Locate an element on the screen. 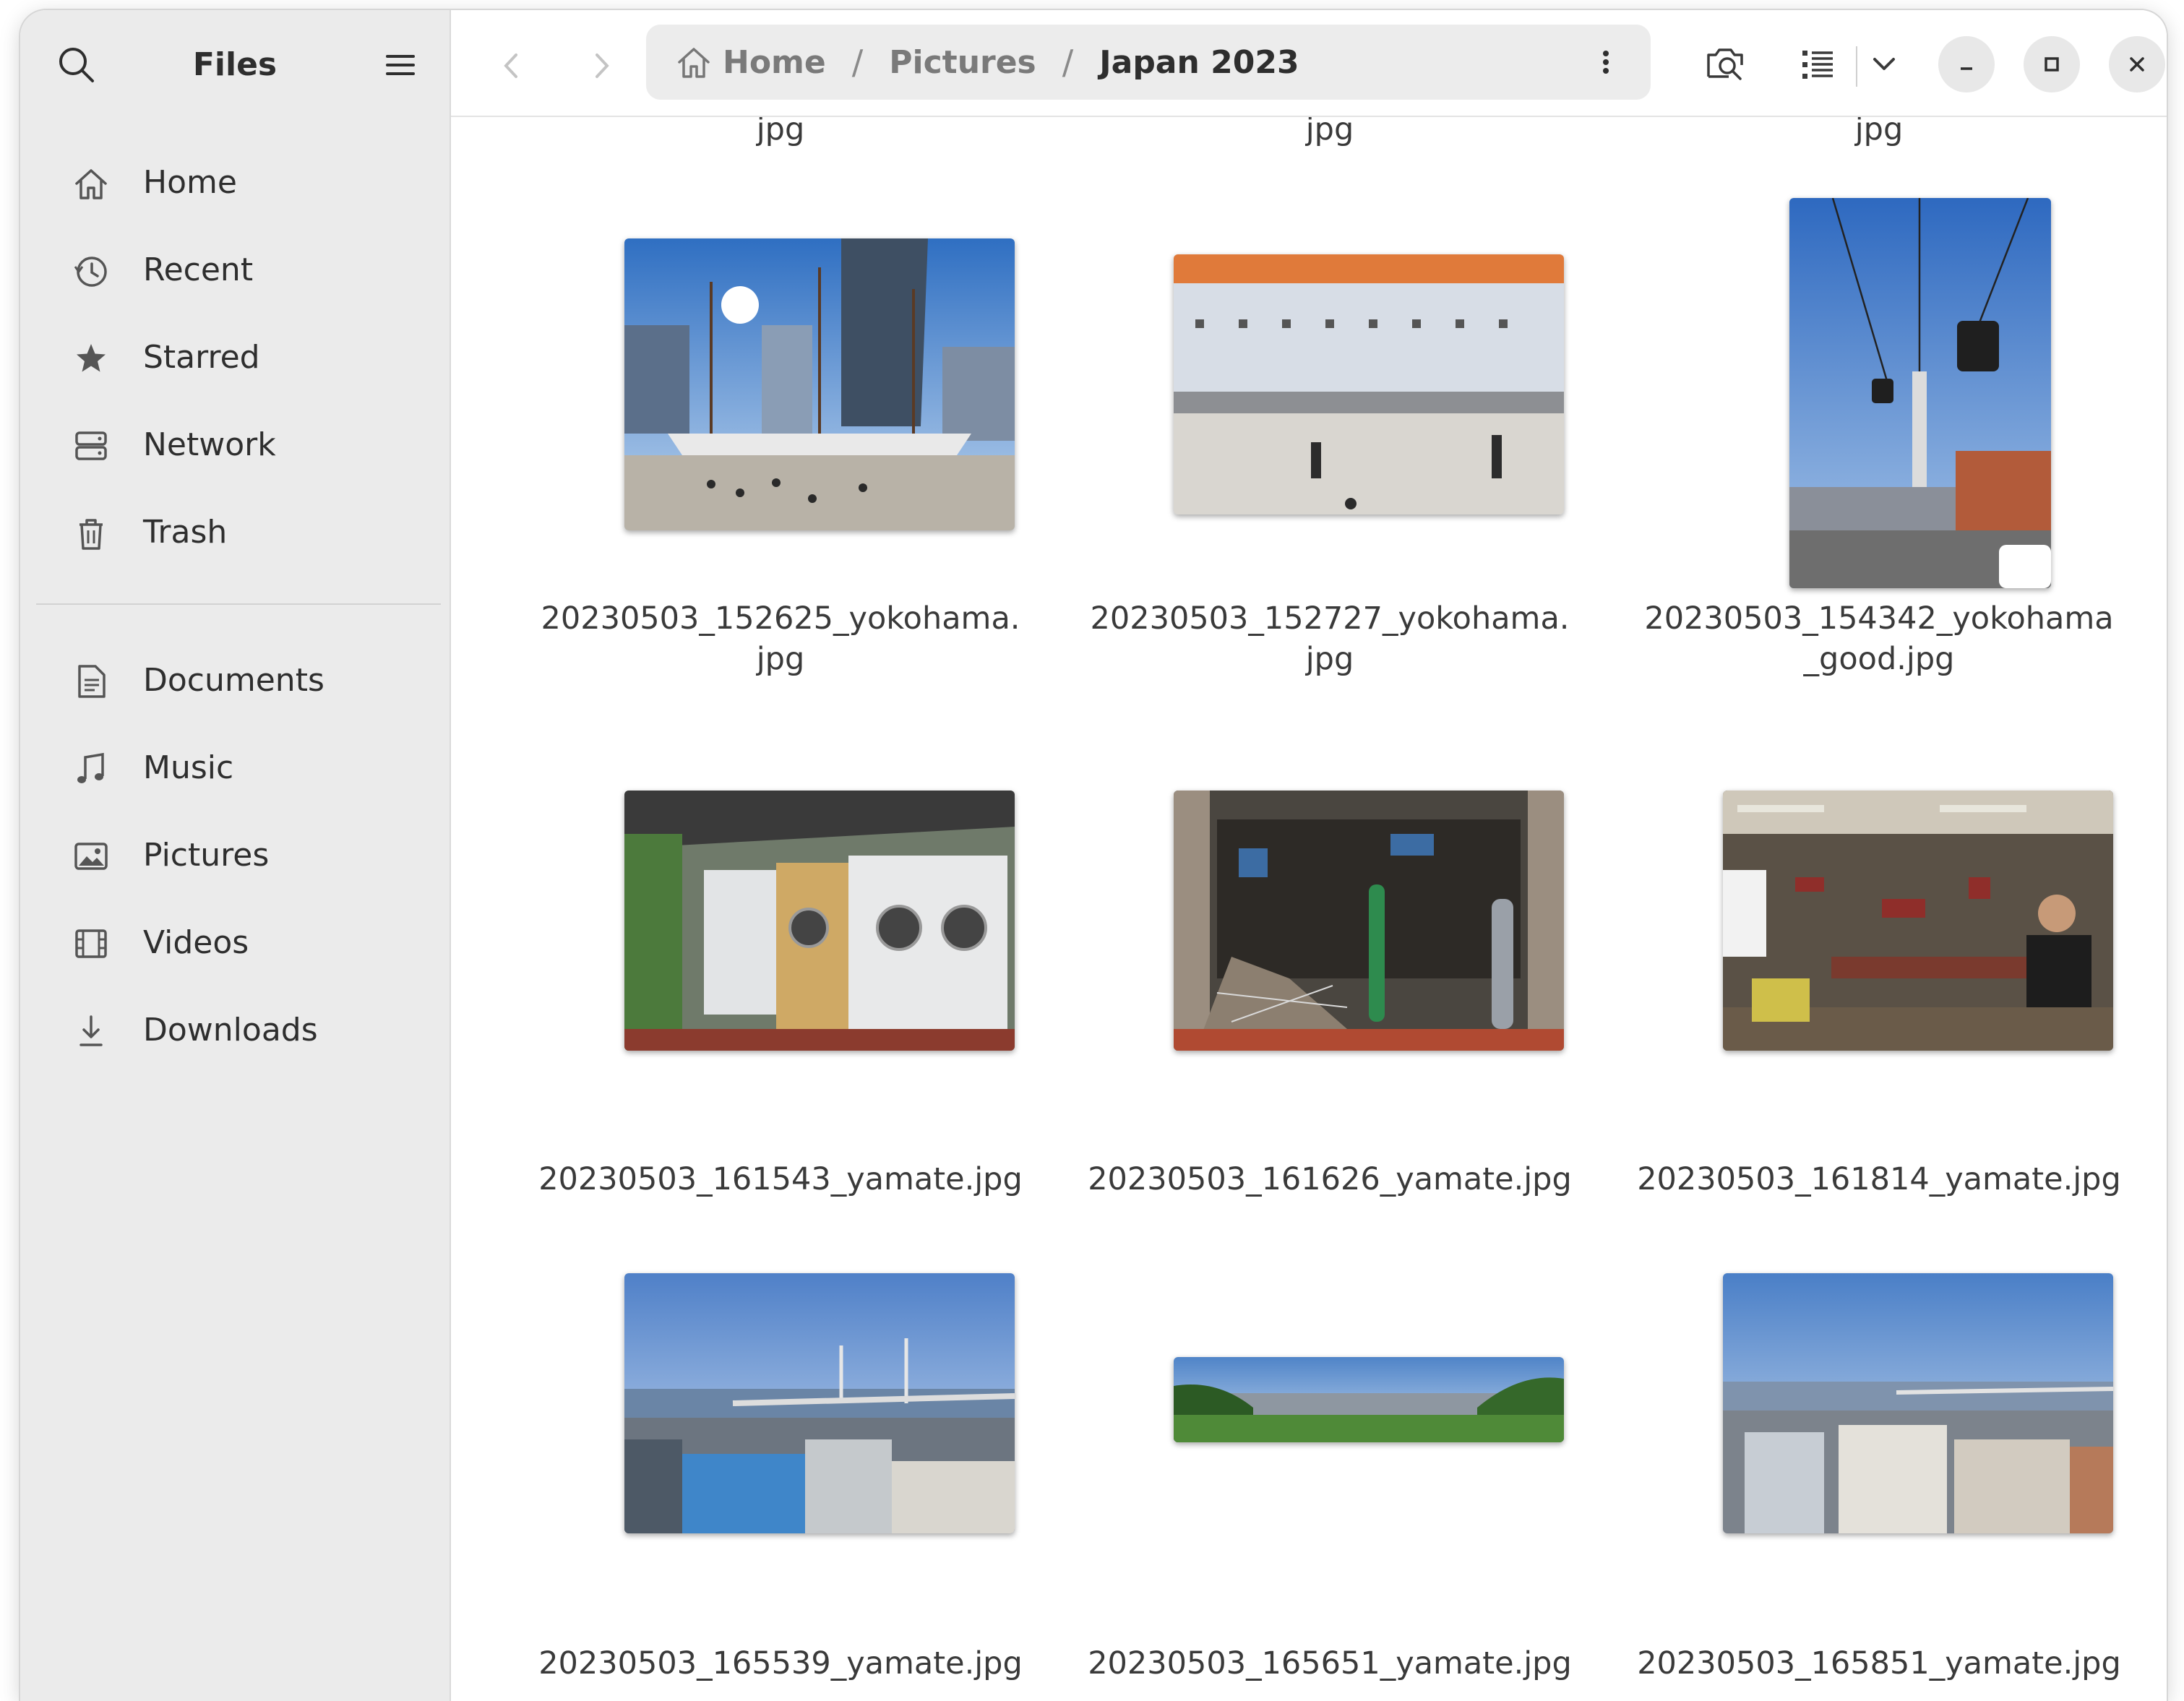 The image size is (2184, 1701). breadcrumb-current-folder: Japan 2023 is located at coordinates (1199, 63).